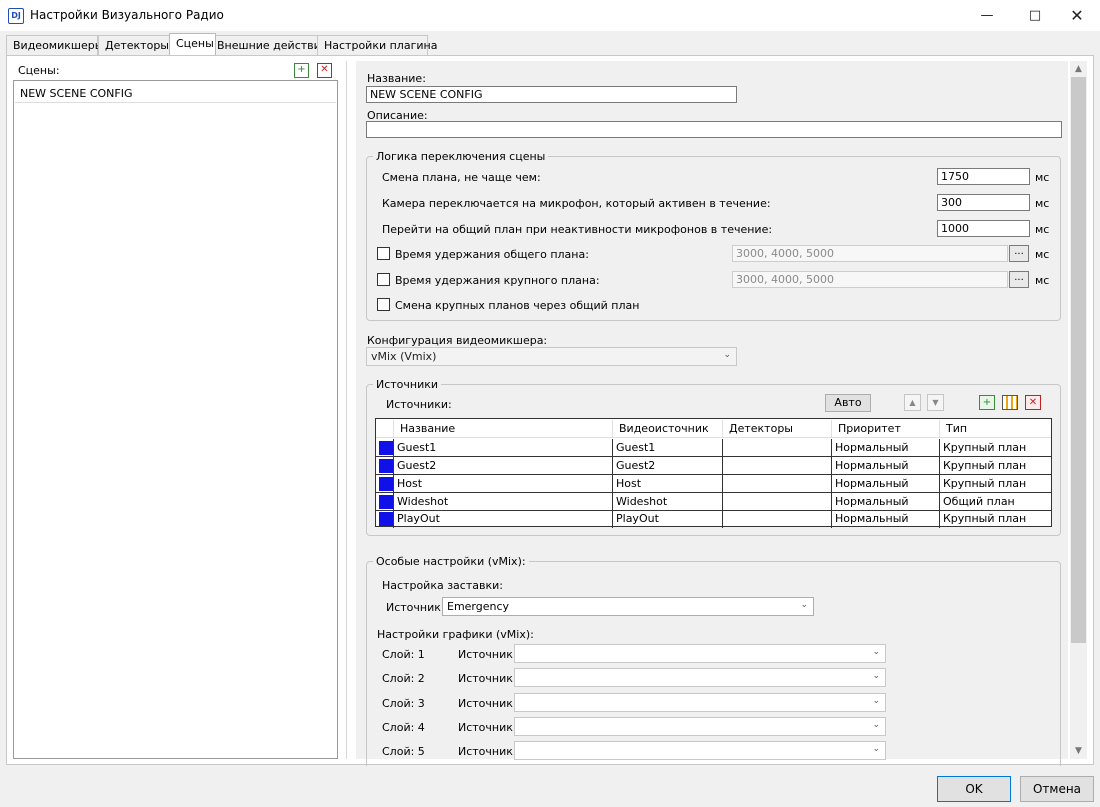  What do you see at coordinates (935, 402) in the screenshot?
I see `move-down-icon: ▼` at bounding box center [935, 402].